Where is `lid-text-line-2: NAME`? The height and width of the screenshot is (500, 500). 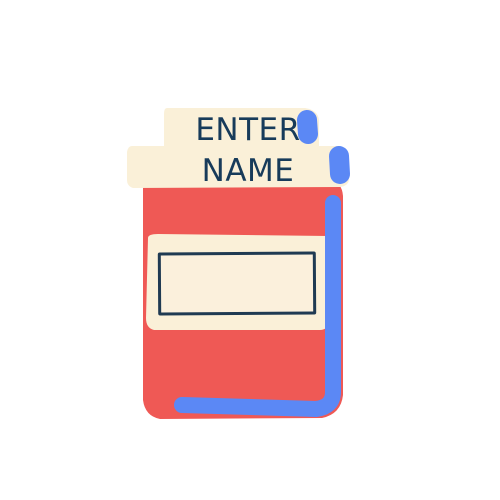
lid-text-line-2: NAME is located at coordinates (248, 171).